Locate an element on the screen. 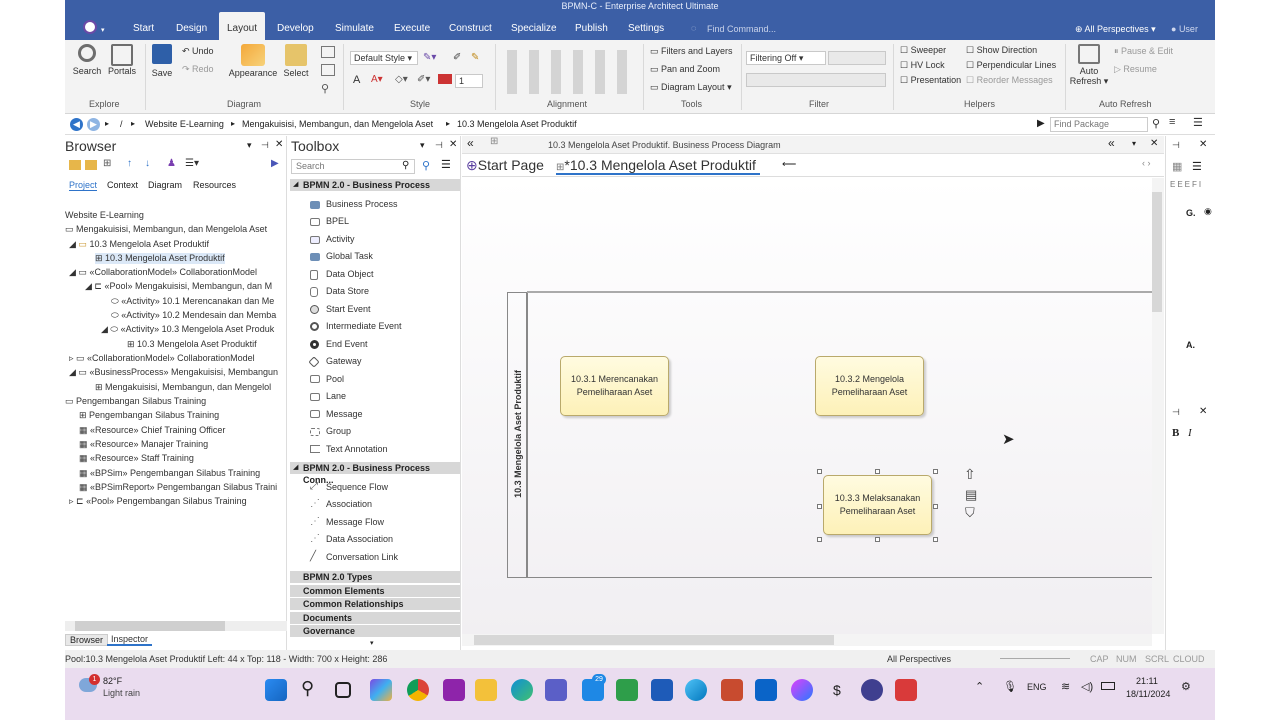  toolbox-find-icon: ⚲ is located at coordinates (426, 165).